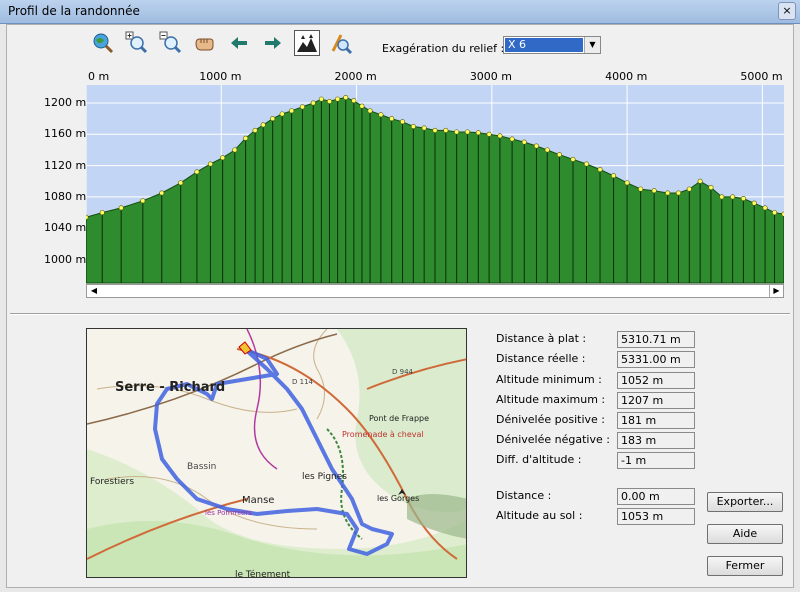 The height and width of the screenshot is (592, 800). What do you see at coordinates (170, 387) in the screenshot?
I see `map-label-serre: Serre - Richard` at bounding box center [170, 387].